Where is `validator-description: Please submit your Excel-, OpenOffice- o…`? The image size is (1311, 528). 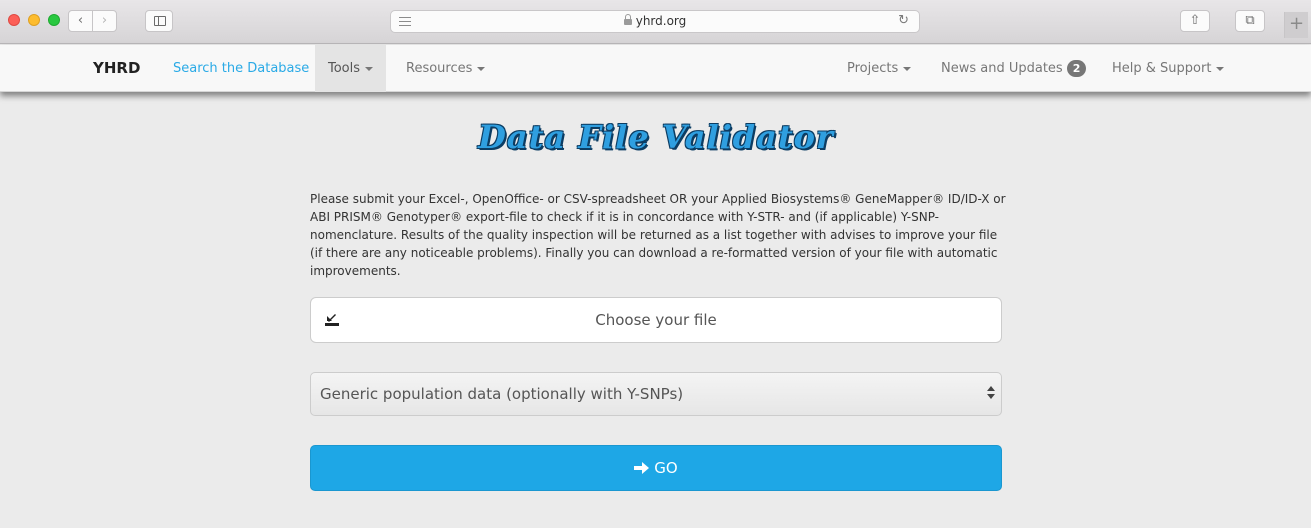
validator-description: Please submit your Excel-, OpenOffice- o… is located at coordinates (658, 235).